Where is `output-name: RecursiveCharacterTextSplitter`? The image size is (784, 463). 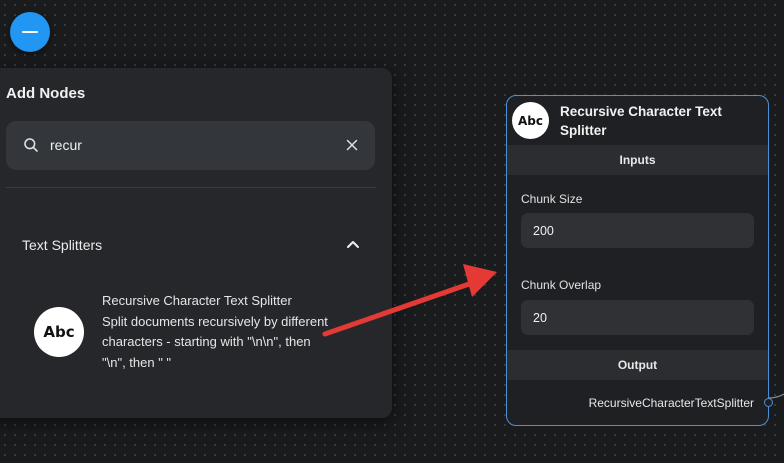
output-name: RecursiveCharacterTextSplitter is located at coordinates (671, 403).